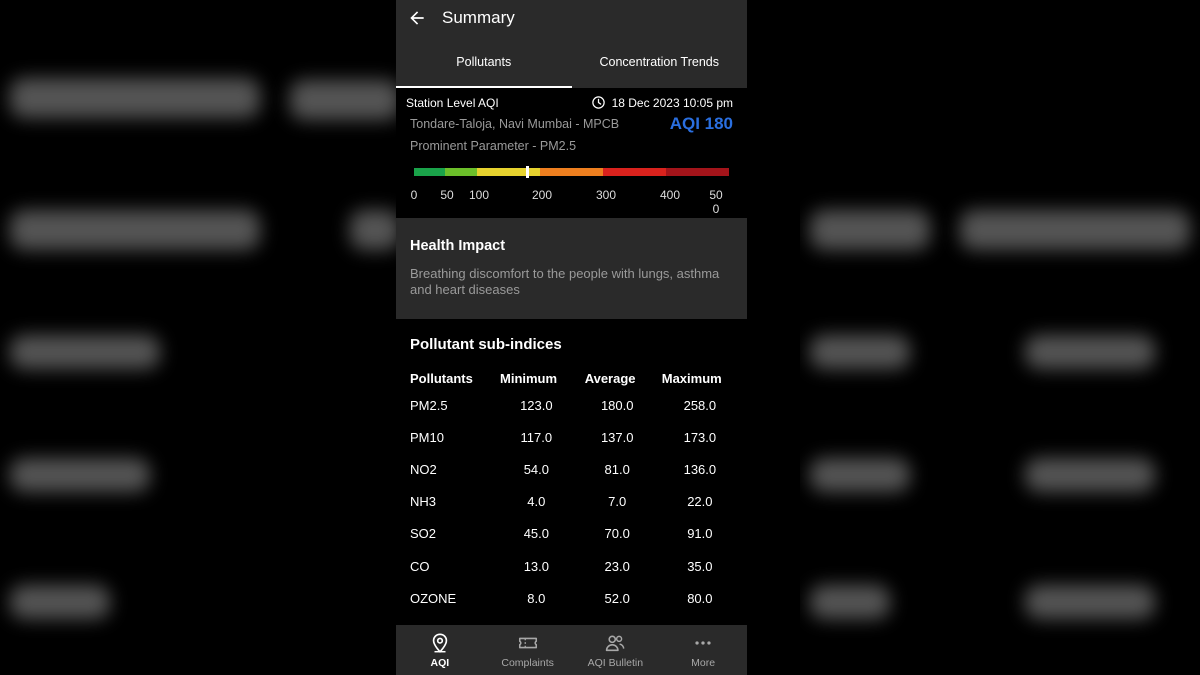  Describe the element at coordinates (606, 195) in the screenshot. I see `scale-tick: 300` at that location.